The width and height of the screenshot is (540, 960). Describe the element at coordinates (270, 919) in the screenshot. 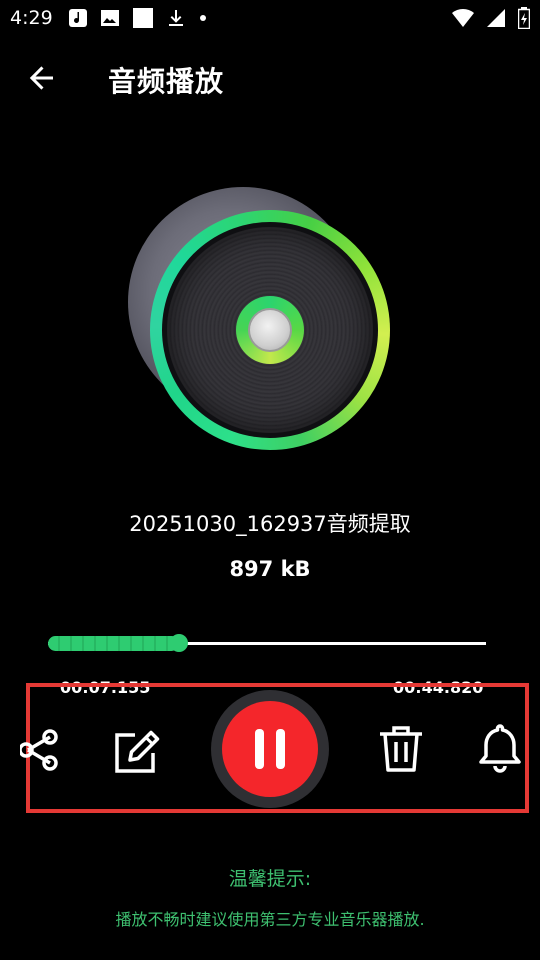

I see `tip-body: 播放不畅时建议使用第三方专业音乐器播放.` at that location.